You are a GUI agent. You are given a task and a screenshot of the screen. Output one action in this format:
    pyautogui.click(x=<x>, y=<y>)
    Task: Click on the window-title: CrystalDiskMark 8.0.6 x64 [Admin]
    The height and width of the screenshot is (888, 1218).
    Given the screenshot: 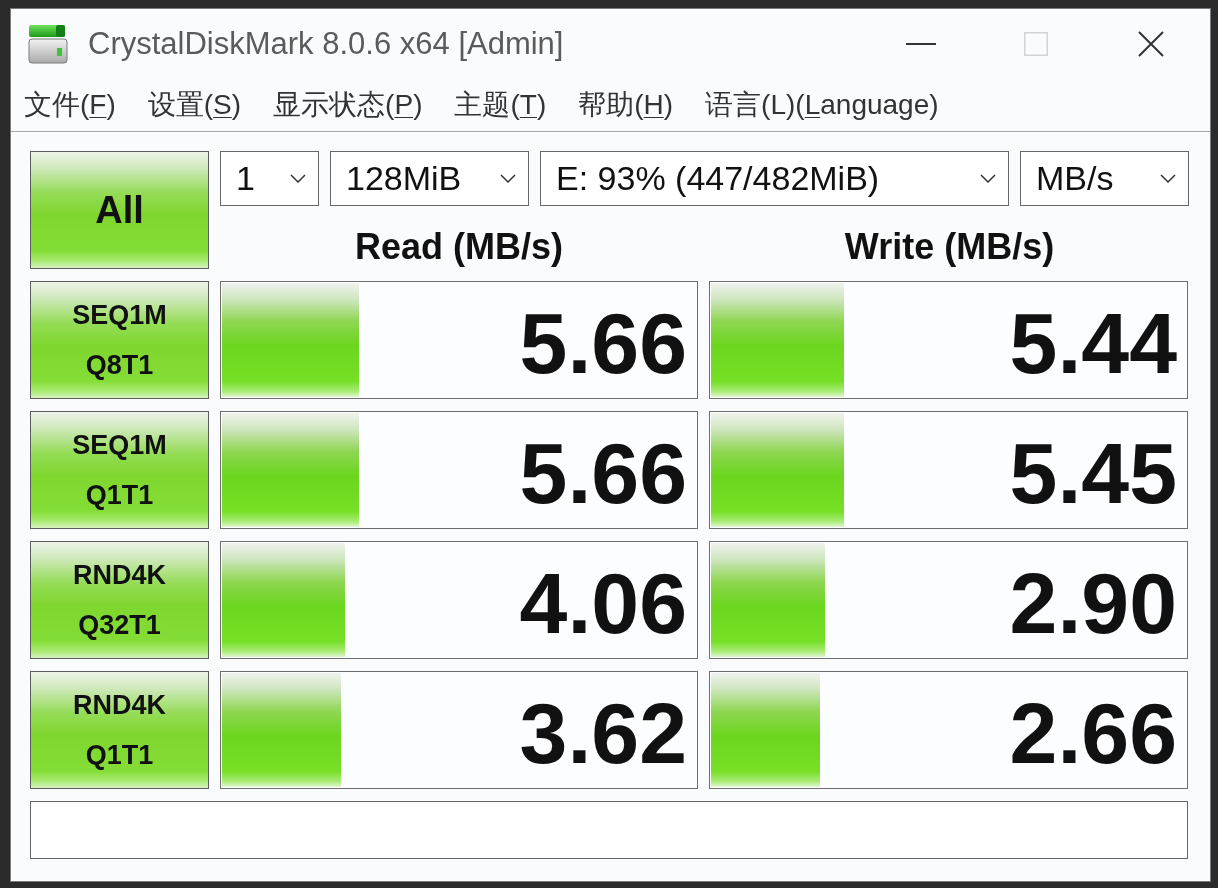 What is the action you would take?
    pyautogui.click(x=326, y=43)
    